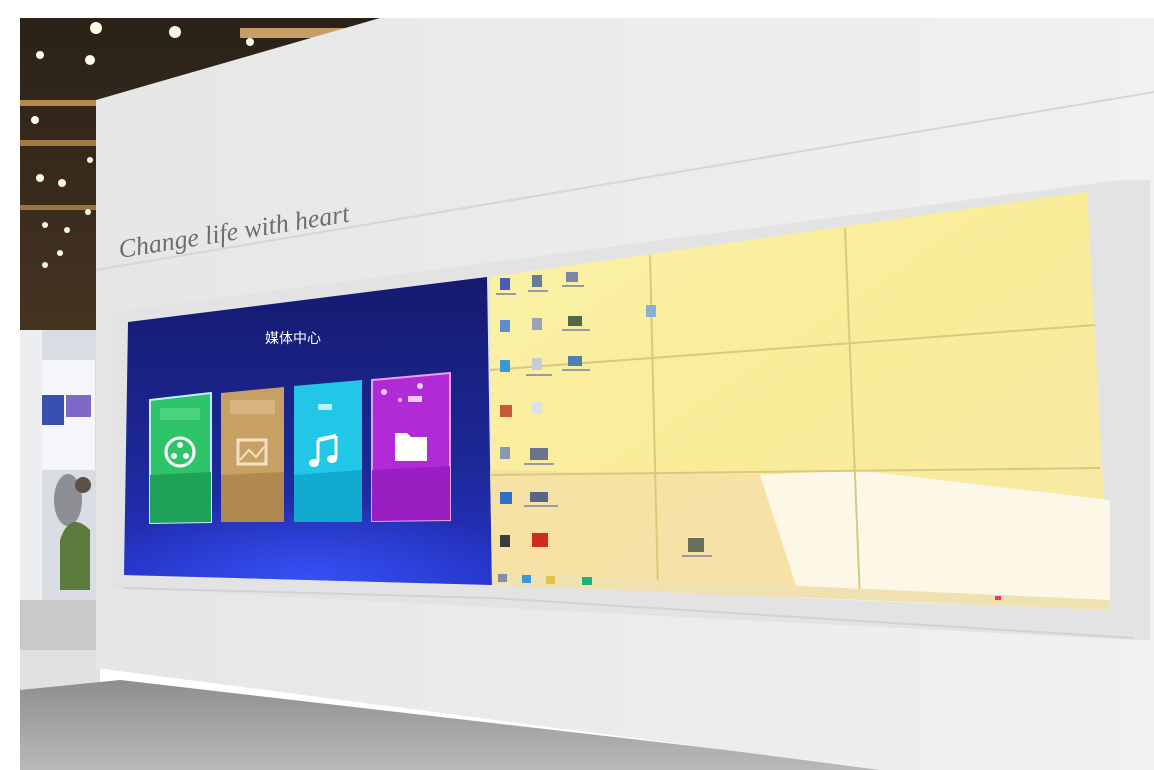  Describe the element at coordinates (328, 451) in the screenshot. I see `music-tile` at that location.